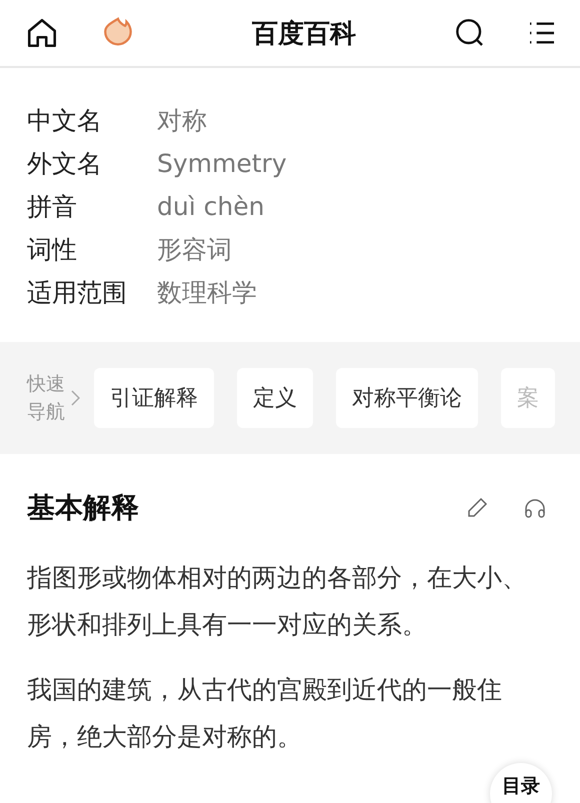 This screenshot has height=803, width=580. I want to click on quick-nav-label: 导航, so click(46, 412).